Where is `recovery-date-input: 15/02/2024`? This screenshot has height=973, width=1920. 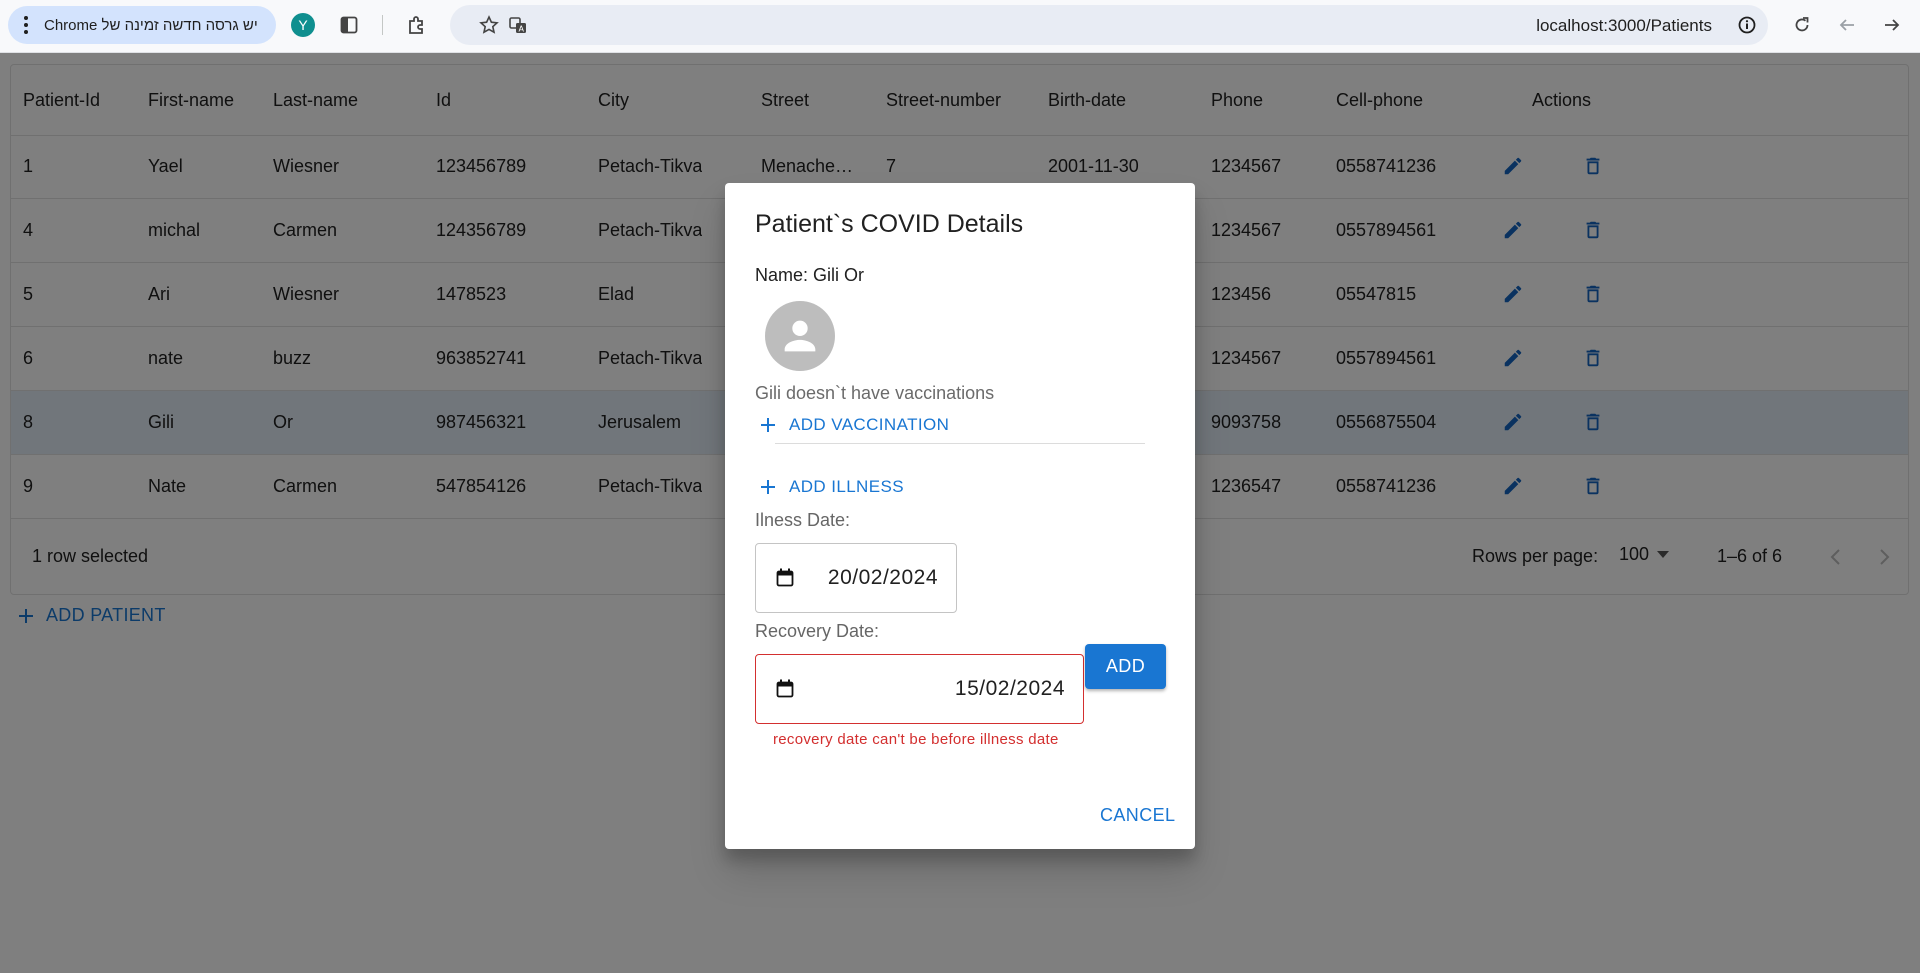
recovery-date-input: 15/02/2024 is located at coordinates (919, 689).